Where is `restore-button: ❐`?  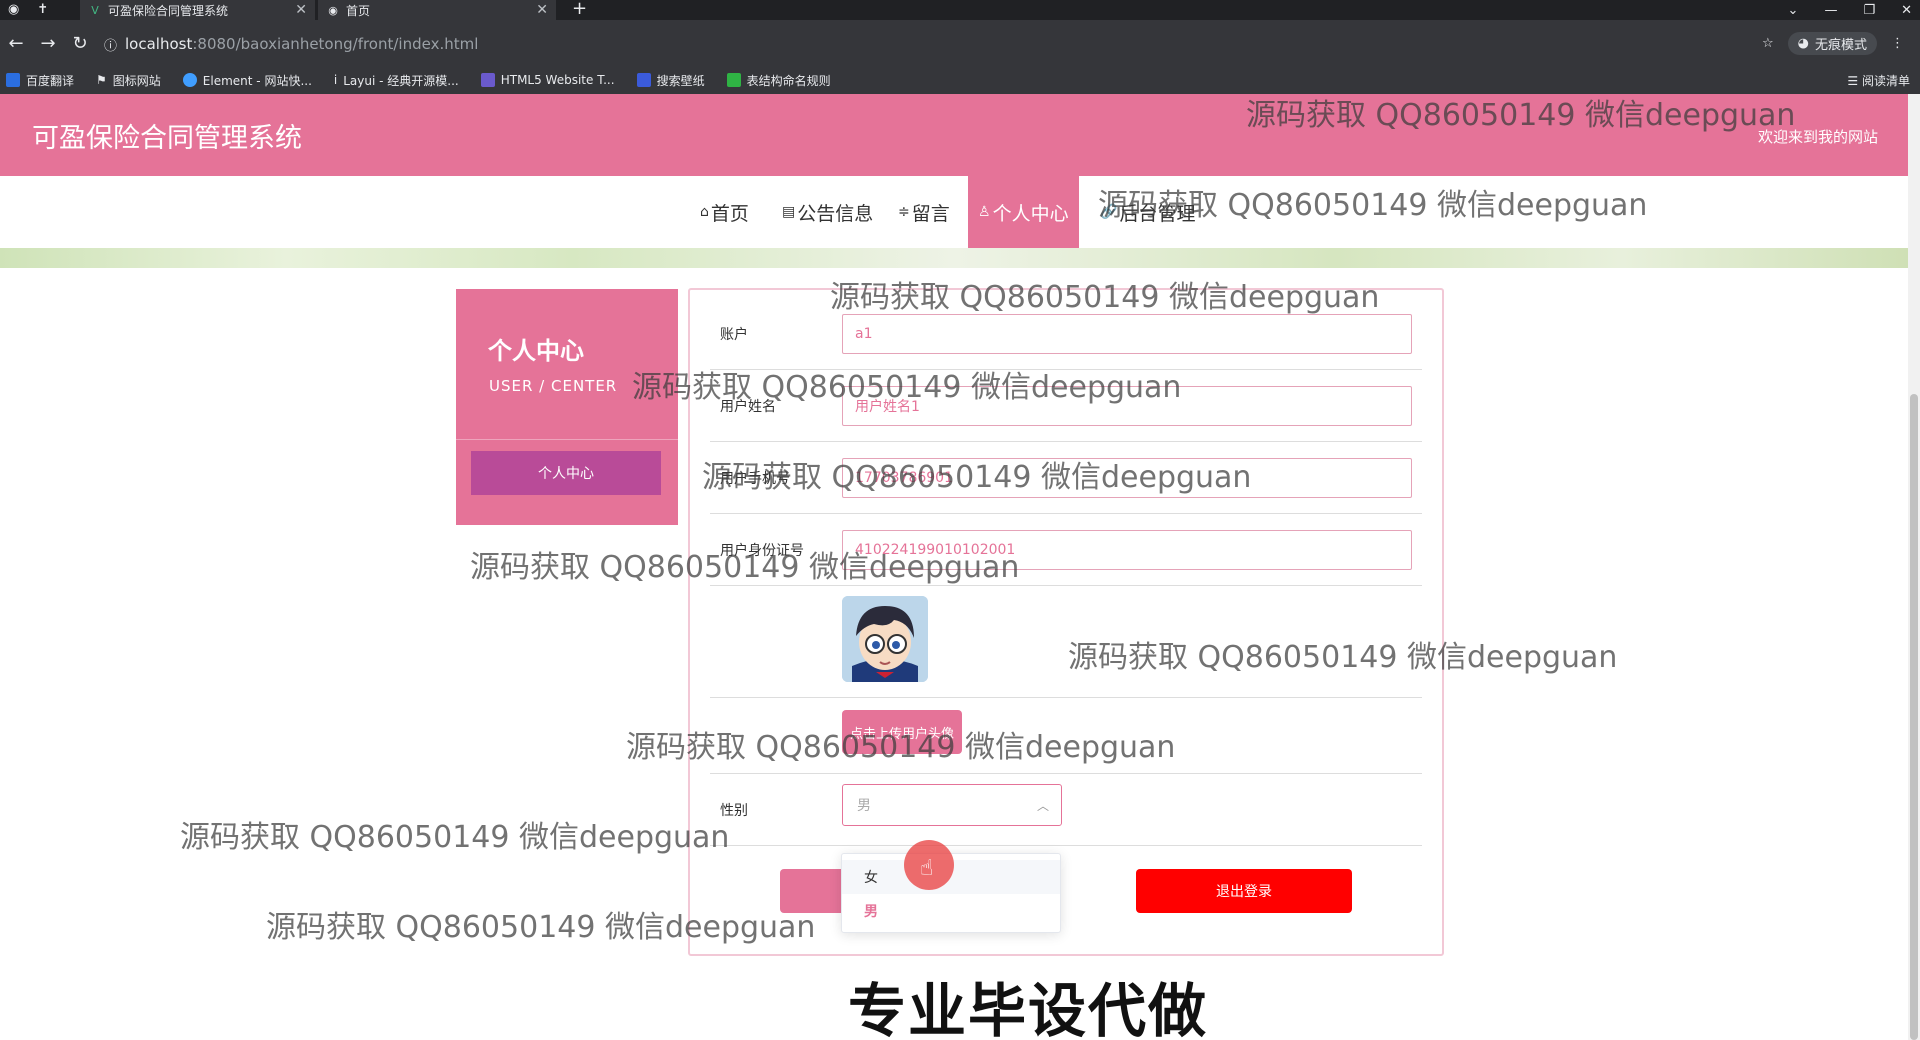 restore-button: ❐ is located at coordinates (1869, 10).